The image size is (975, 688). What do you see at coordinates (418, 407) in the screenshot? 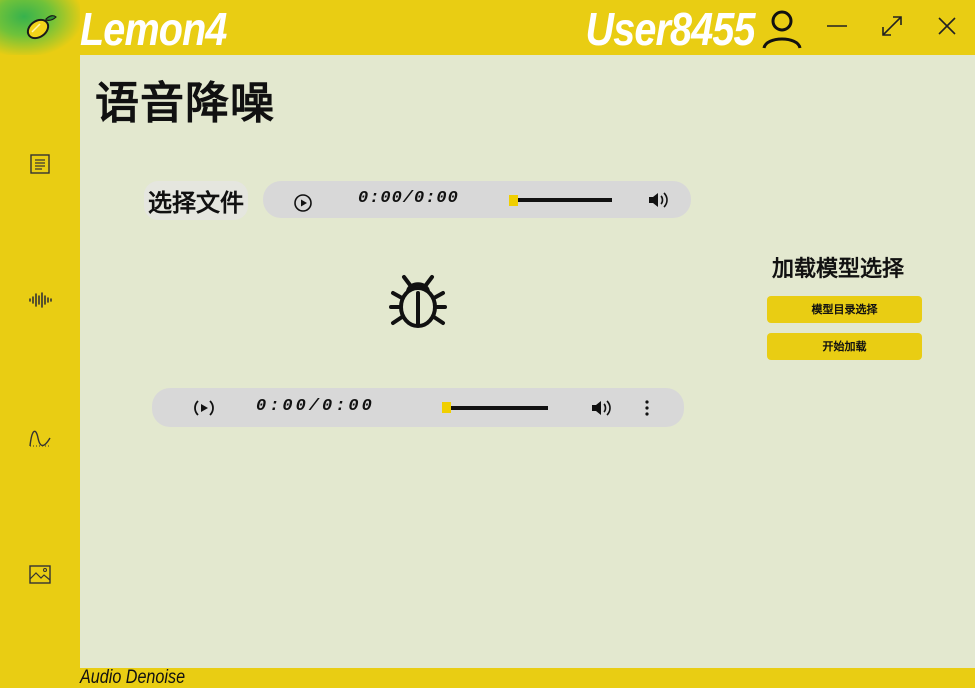
I see `output-audio-player: 0:00/0:00` at bounding box center [418, 407].